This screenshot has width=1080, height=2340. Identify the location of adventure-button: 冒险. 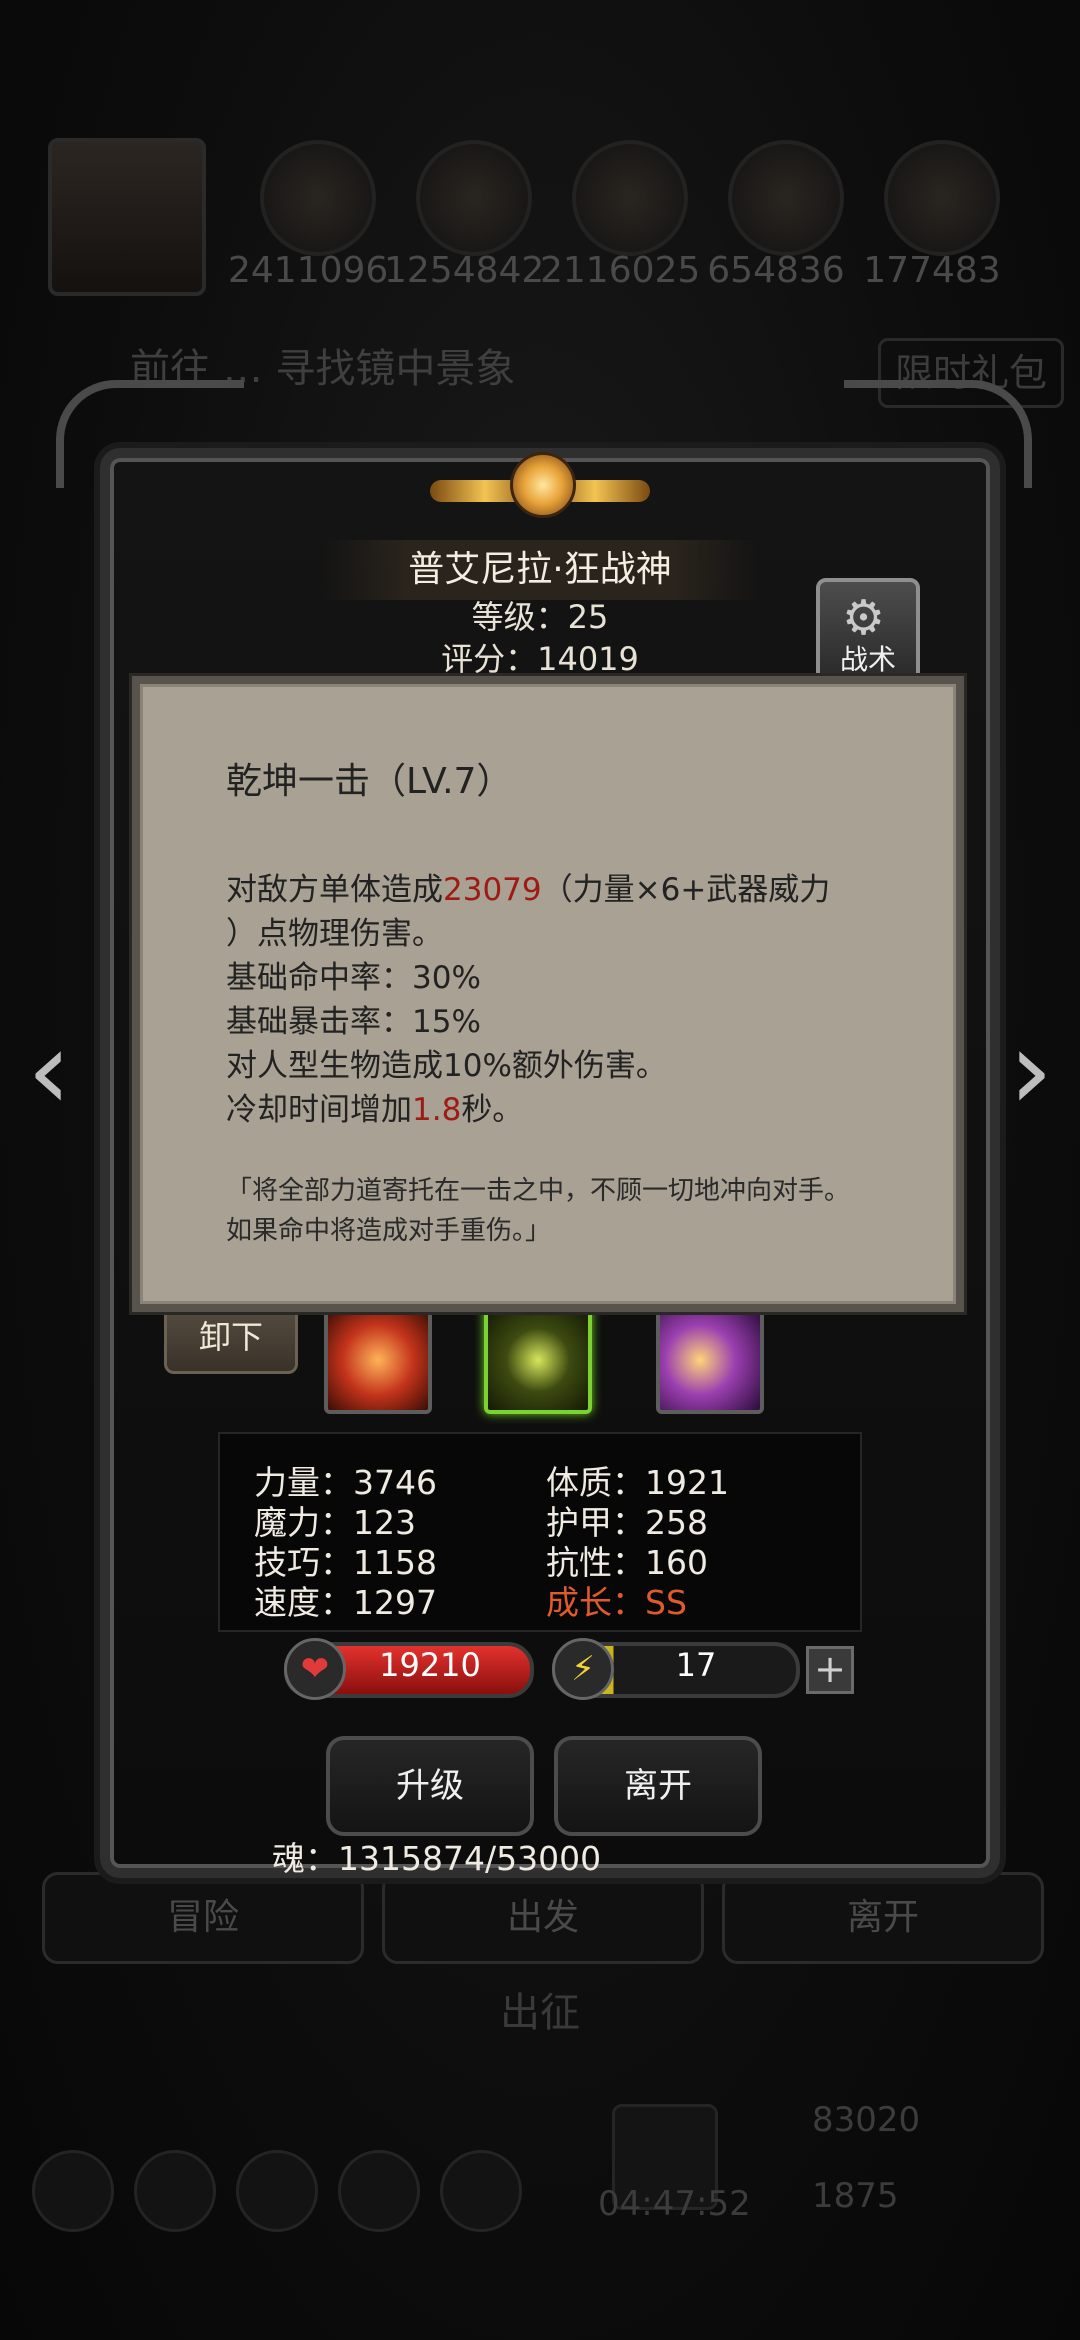
(203, 1918).